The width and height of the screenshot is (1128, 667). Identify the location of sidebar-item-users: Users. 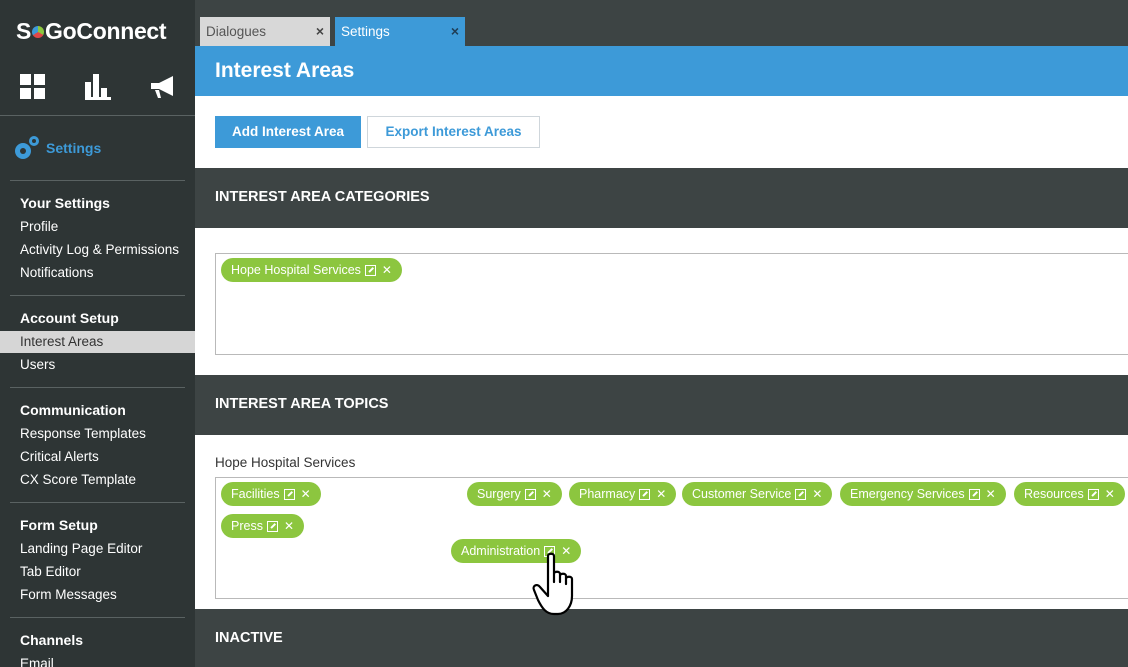
(97, 365).